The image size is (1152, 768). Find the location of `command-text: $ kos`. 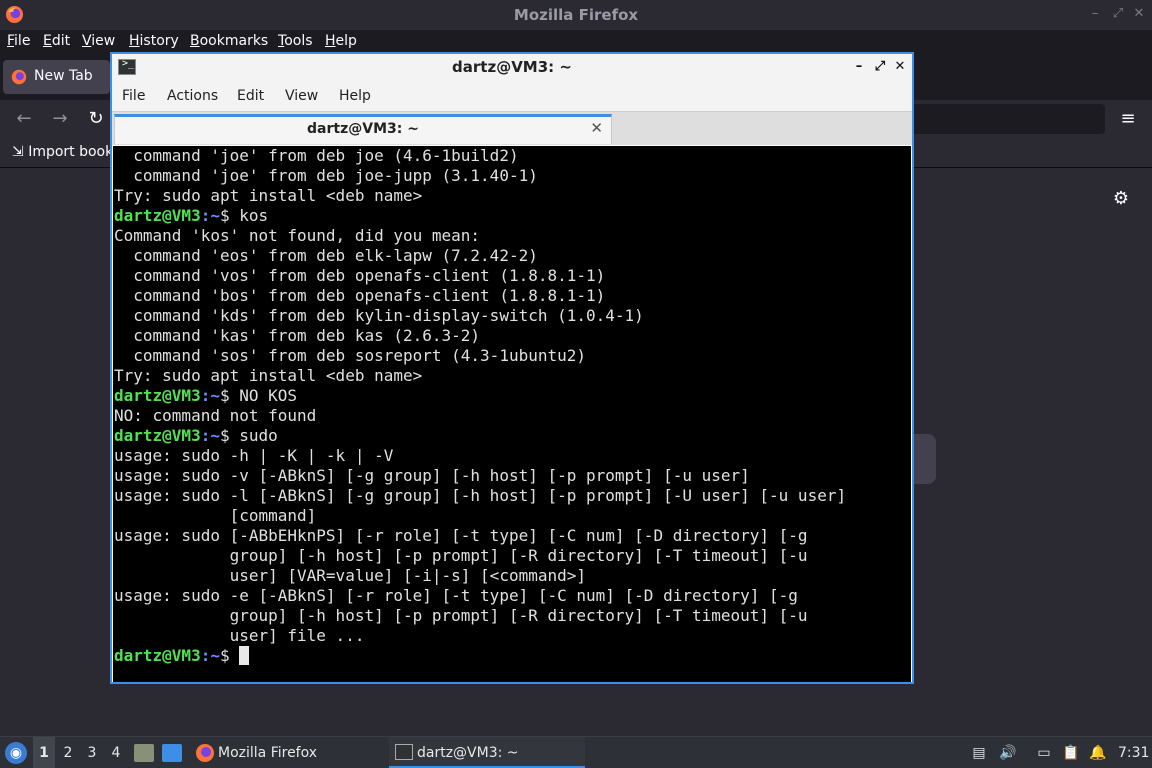

command-text: $ kos is located at coordinates (244, 215).